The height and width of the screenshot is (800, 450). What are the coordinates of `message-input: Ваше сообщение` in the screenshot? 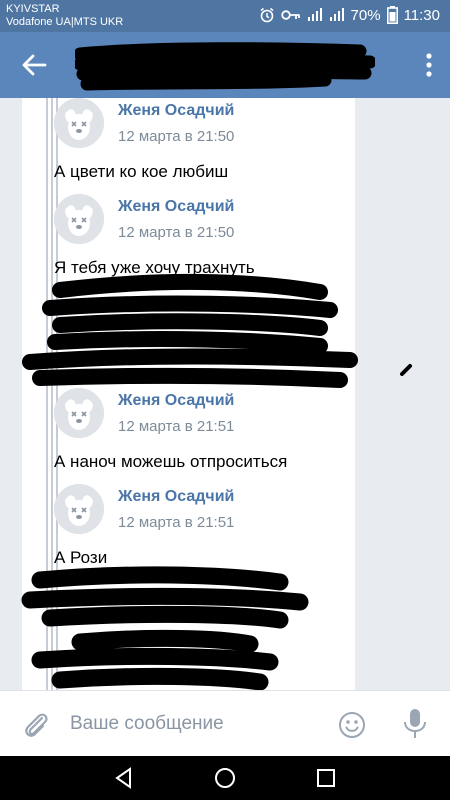 It's located at (147, 724).